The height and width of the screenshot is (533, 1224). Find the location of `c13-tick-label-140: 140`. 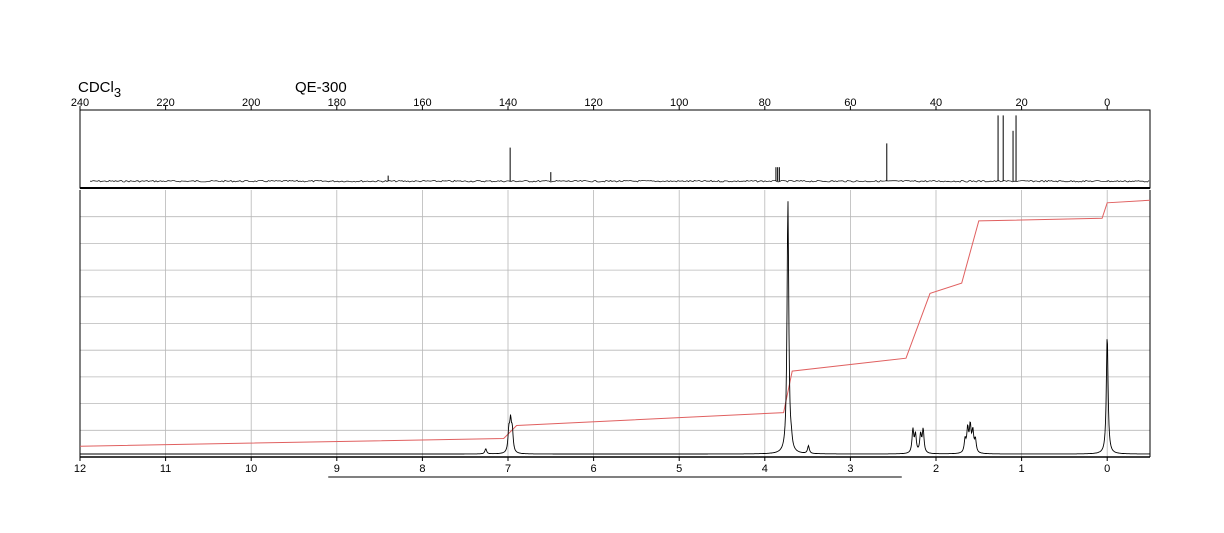

c13-tick-label-140: 140 is located at coordinates (508, 103).